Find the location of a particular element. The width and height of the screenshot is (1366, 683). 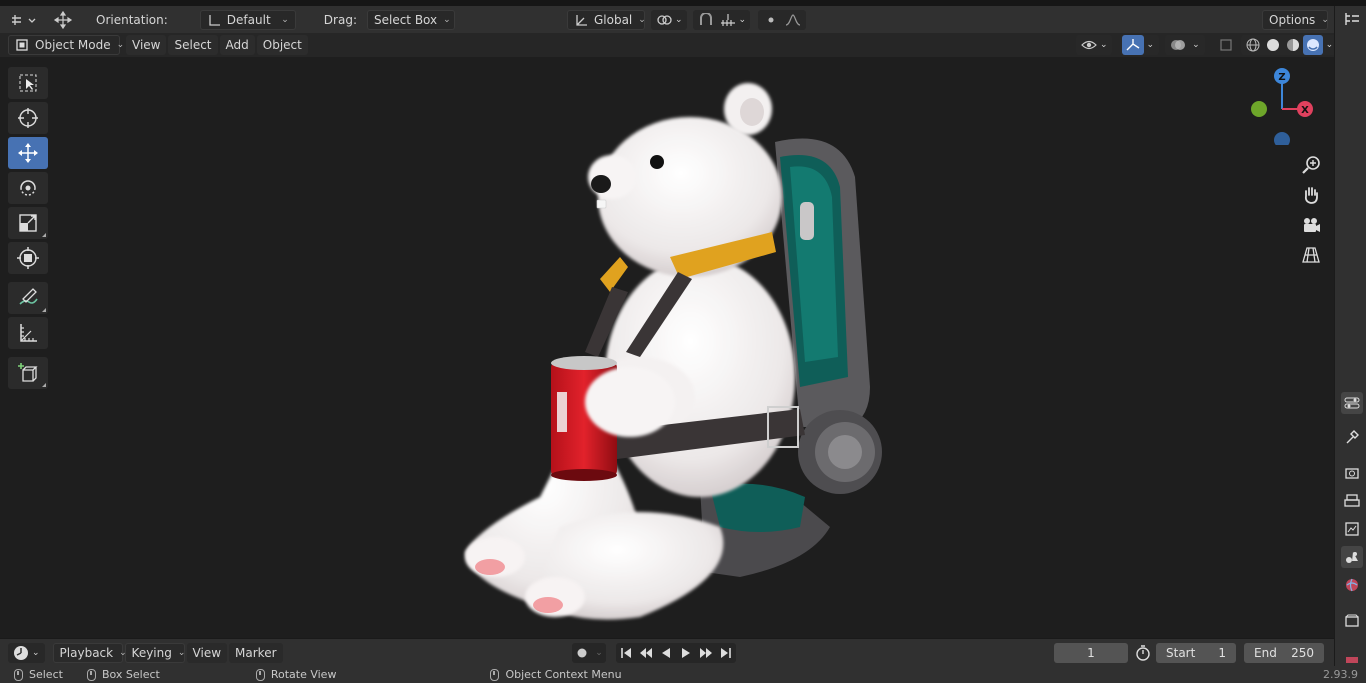

current-frame-value: 1 is located at coordinates (1091, 653).